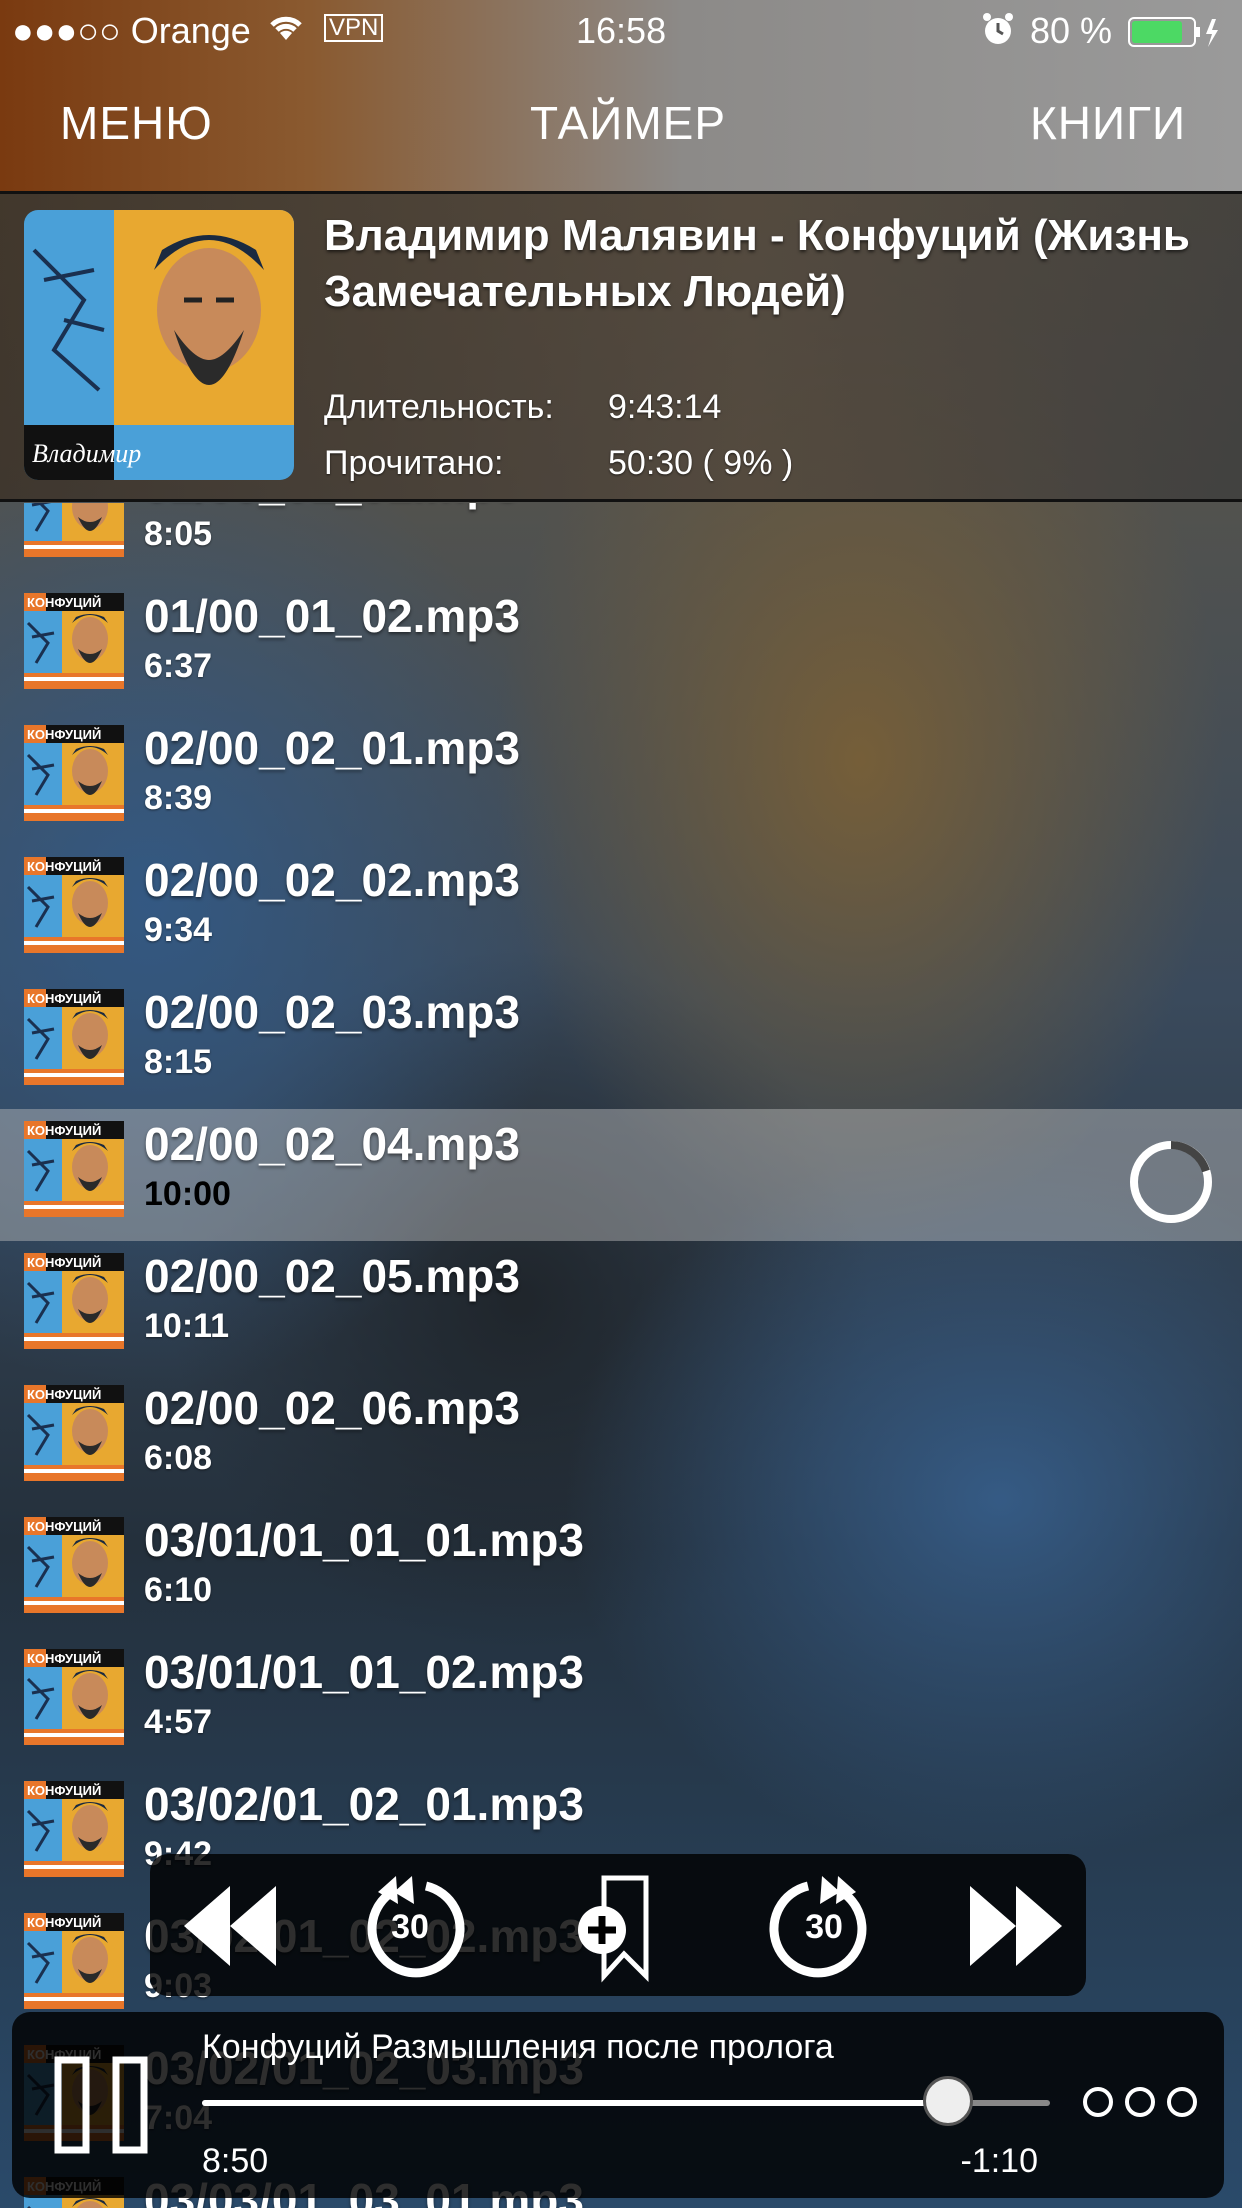 This screenshot has width=1242, height=2208. I want to click on track-duration: 6:37, so click(178, 666).